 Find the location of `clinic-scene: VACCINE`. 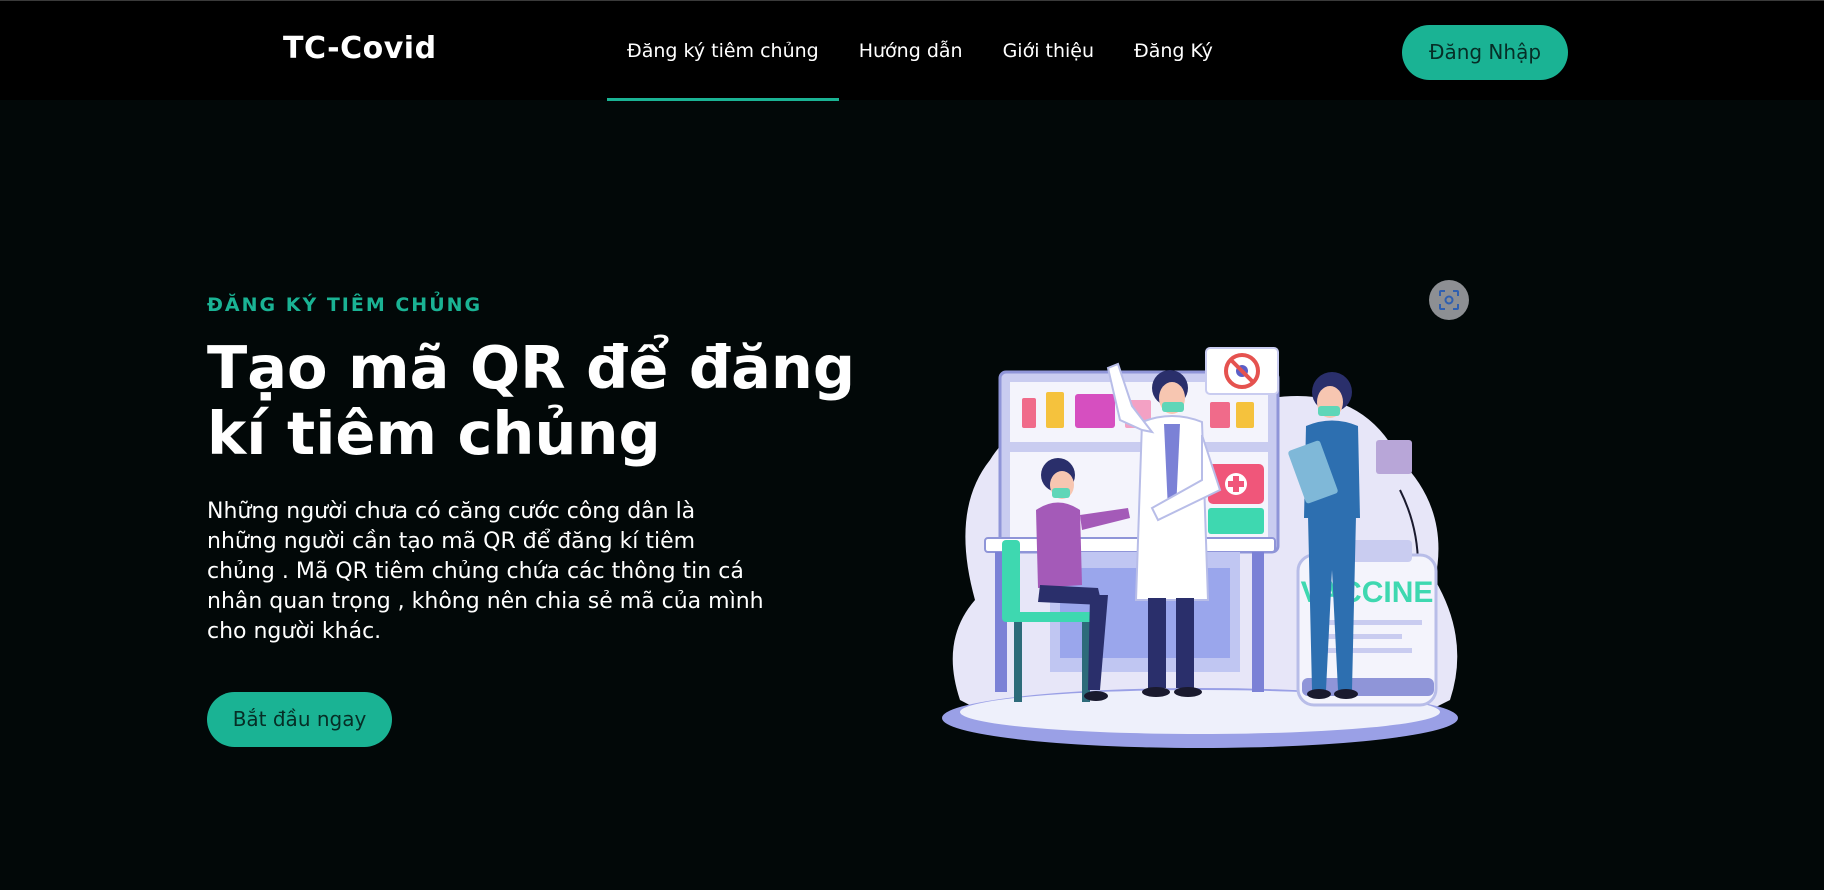

clinic-scene: VACCINE is located at coordinates (1200, 547).